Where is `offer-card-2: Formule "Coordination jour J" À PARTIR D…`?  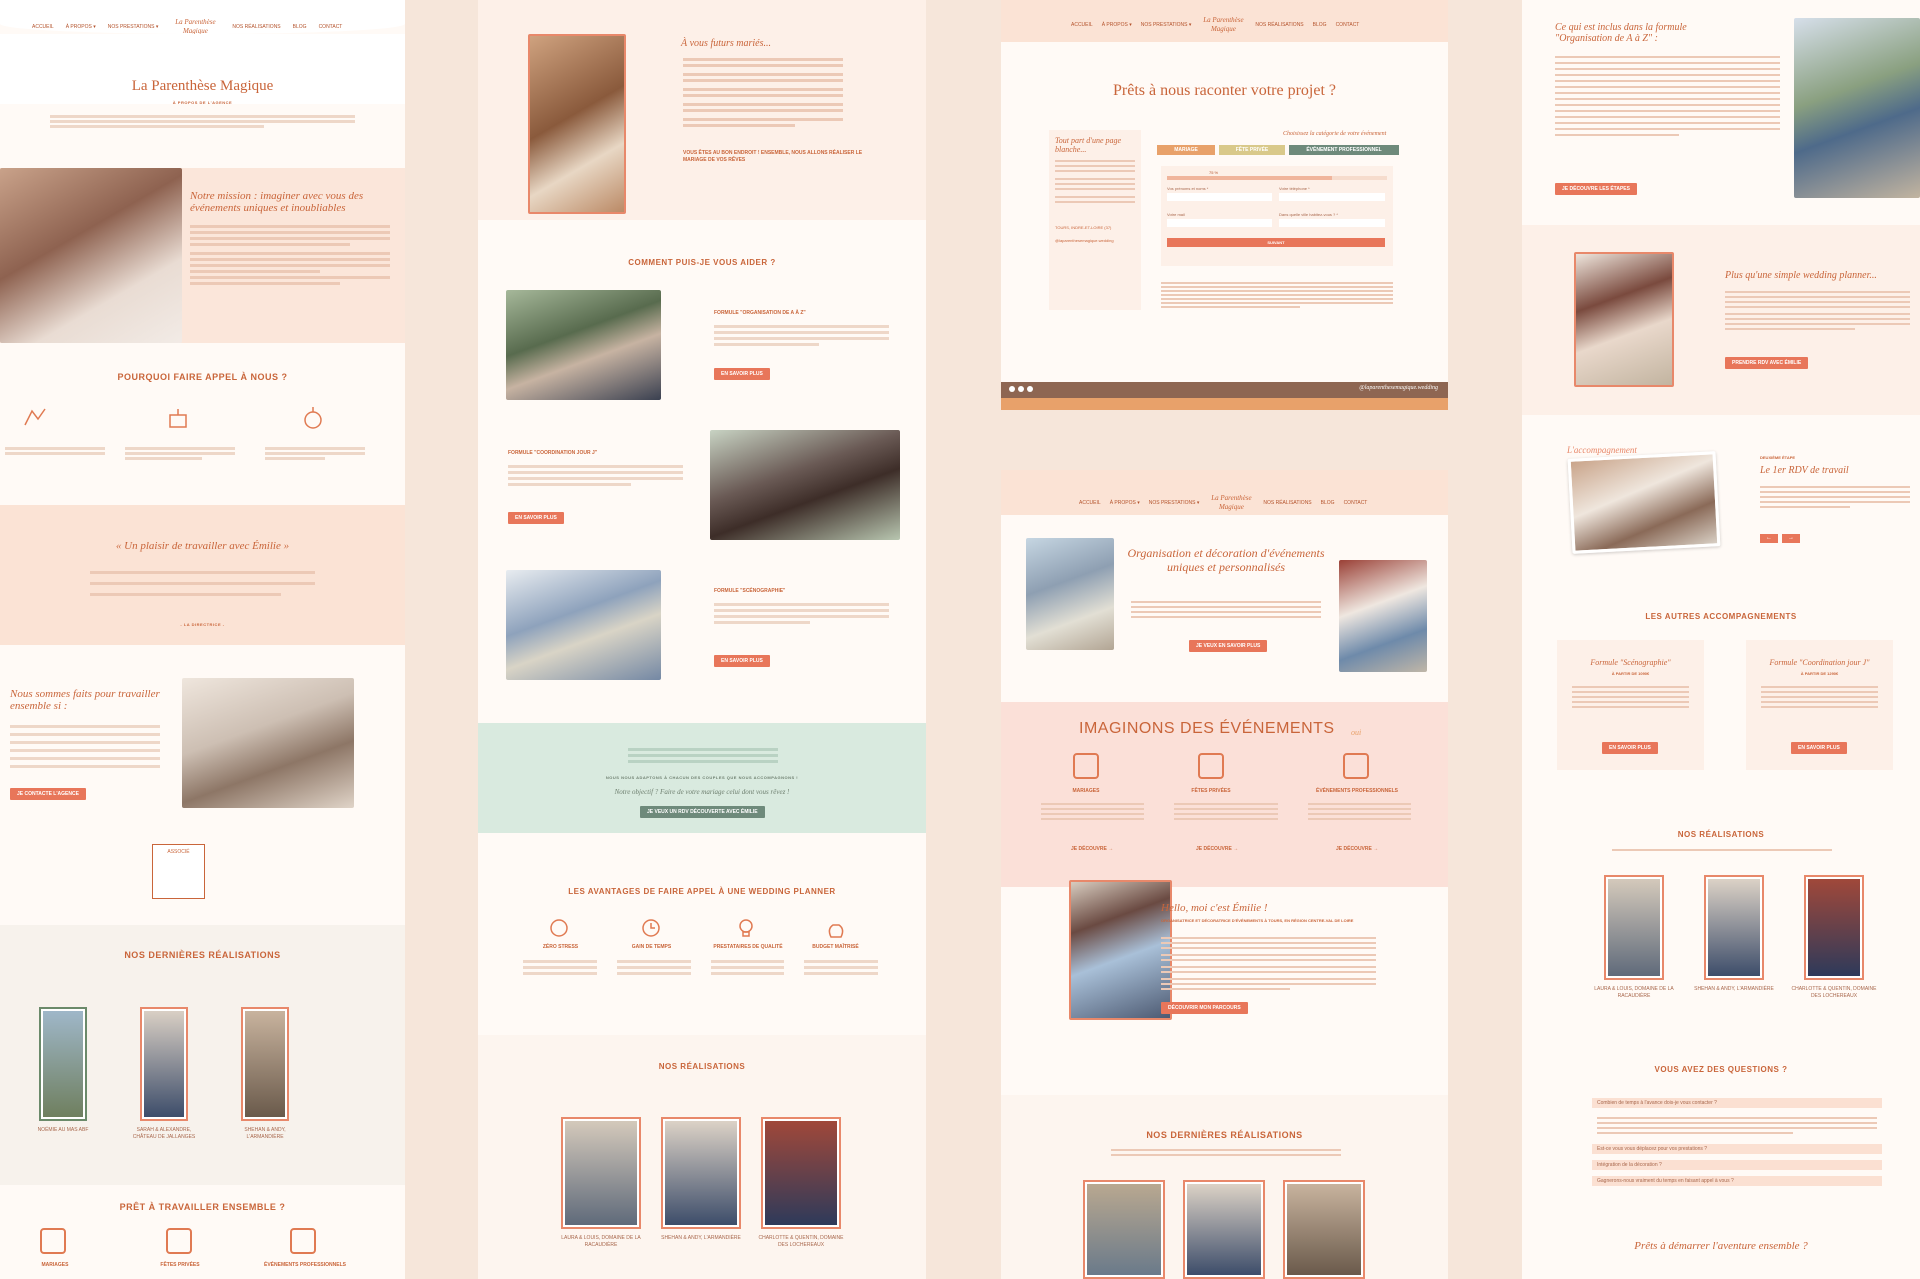
offer-card-2: Formule "Coordination jour J" À PARTIR D… is located at coordinates (1819, 705).